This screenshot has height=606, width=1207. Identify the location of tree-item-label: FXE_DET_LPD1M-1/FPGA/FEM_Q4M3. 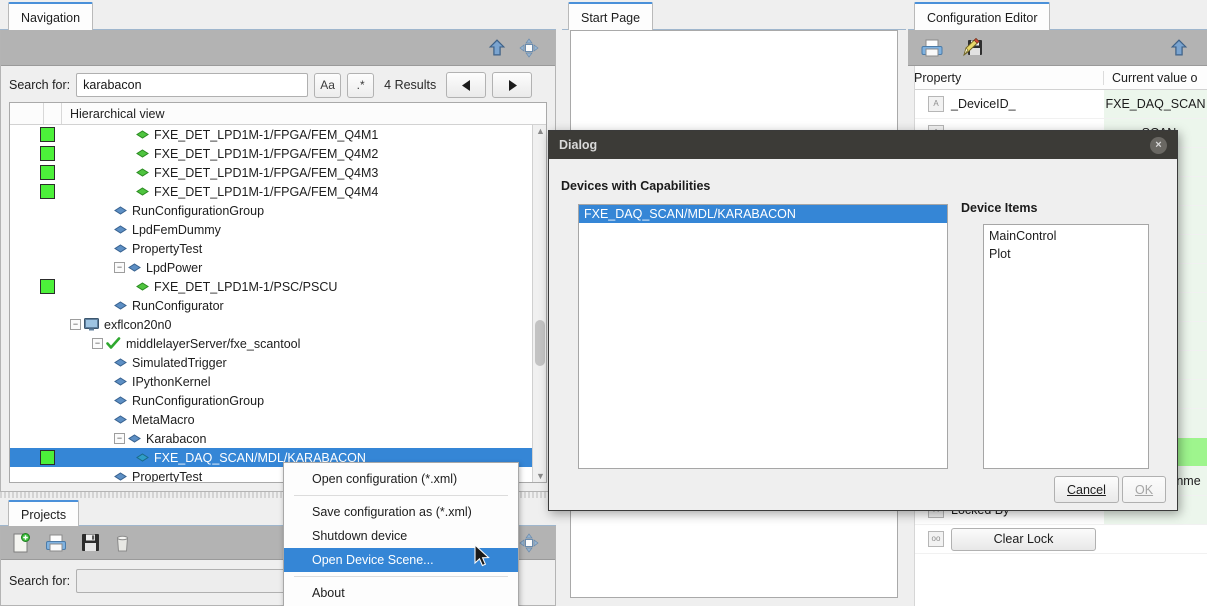
(266, 172).